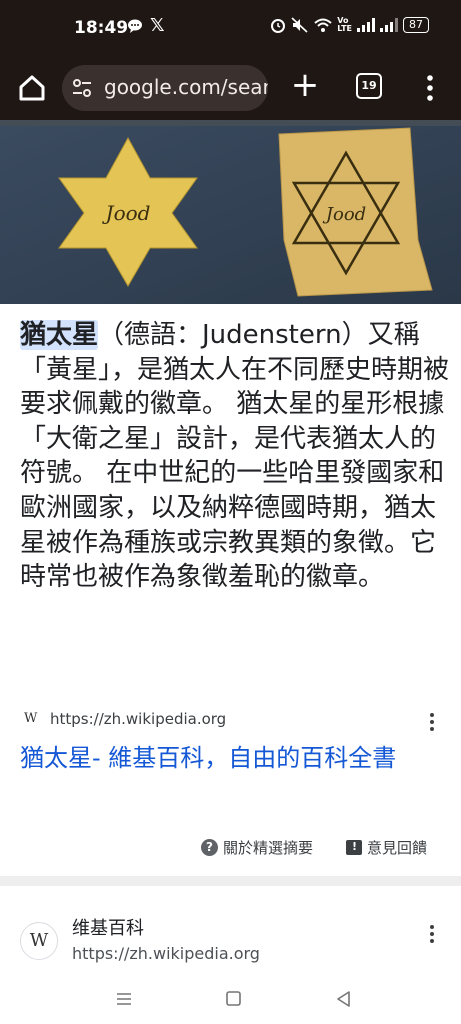  I want to click on alarm-icon, so click(278, 26).